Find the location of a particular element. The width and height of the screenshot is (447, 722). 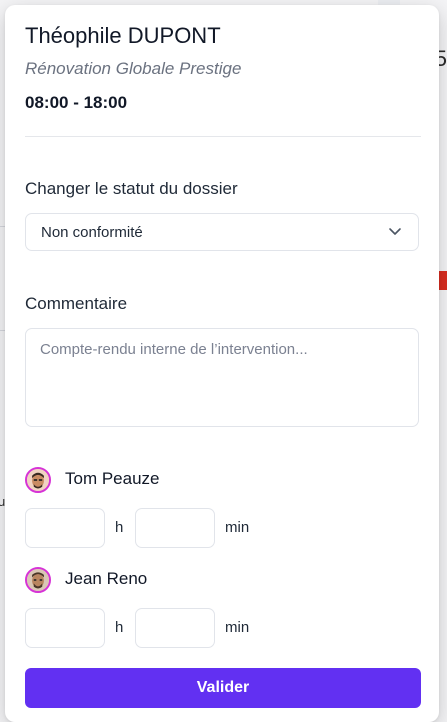

chevron-down-icon is located at coordinates (395, 231).